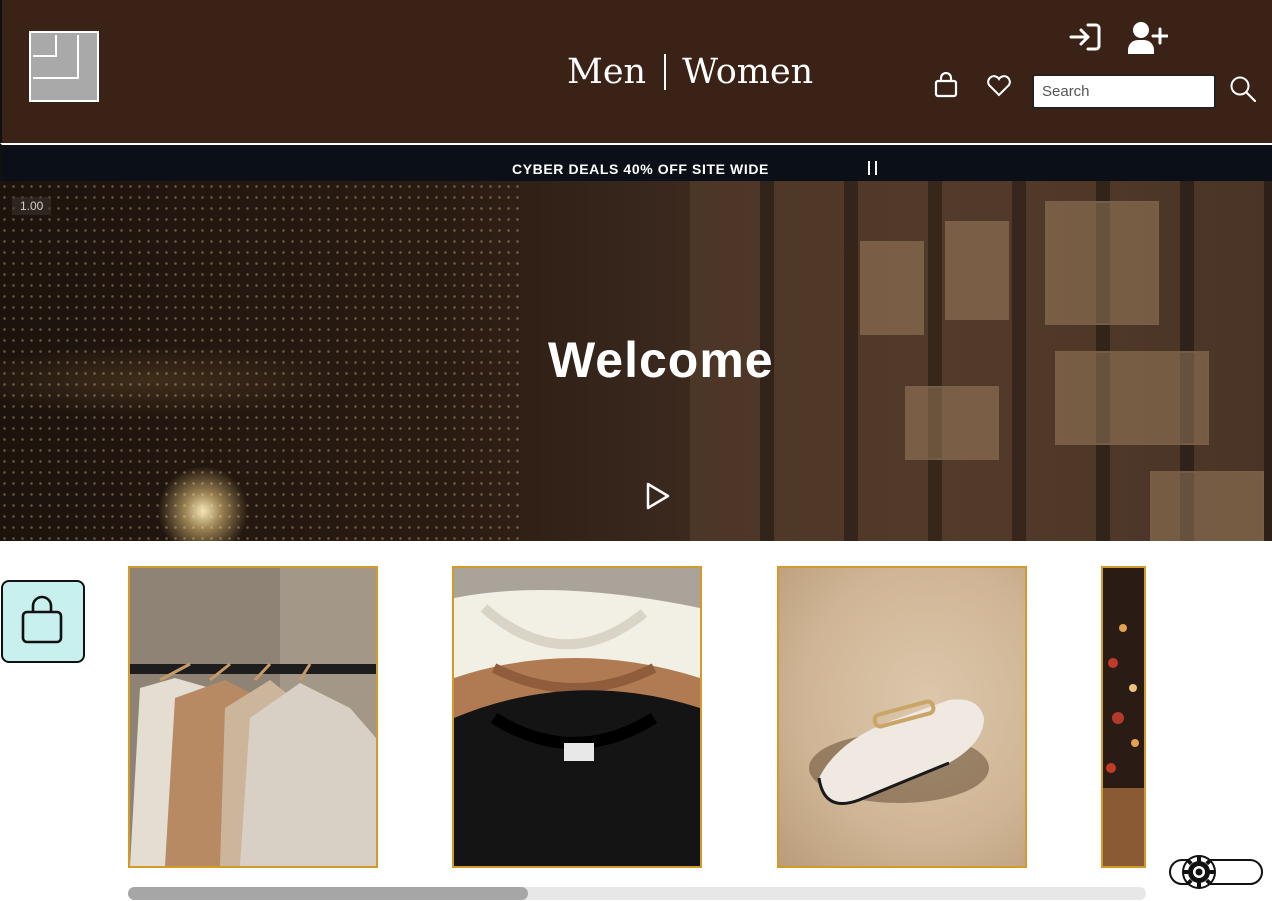 This screenshot has width=1272, height=901. What do you see at coordinates (873, 168) in the screenshot?
I see `pause-icon` at bounding box center [873, 168].